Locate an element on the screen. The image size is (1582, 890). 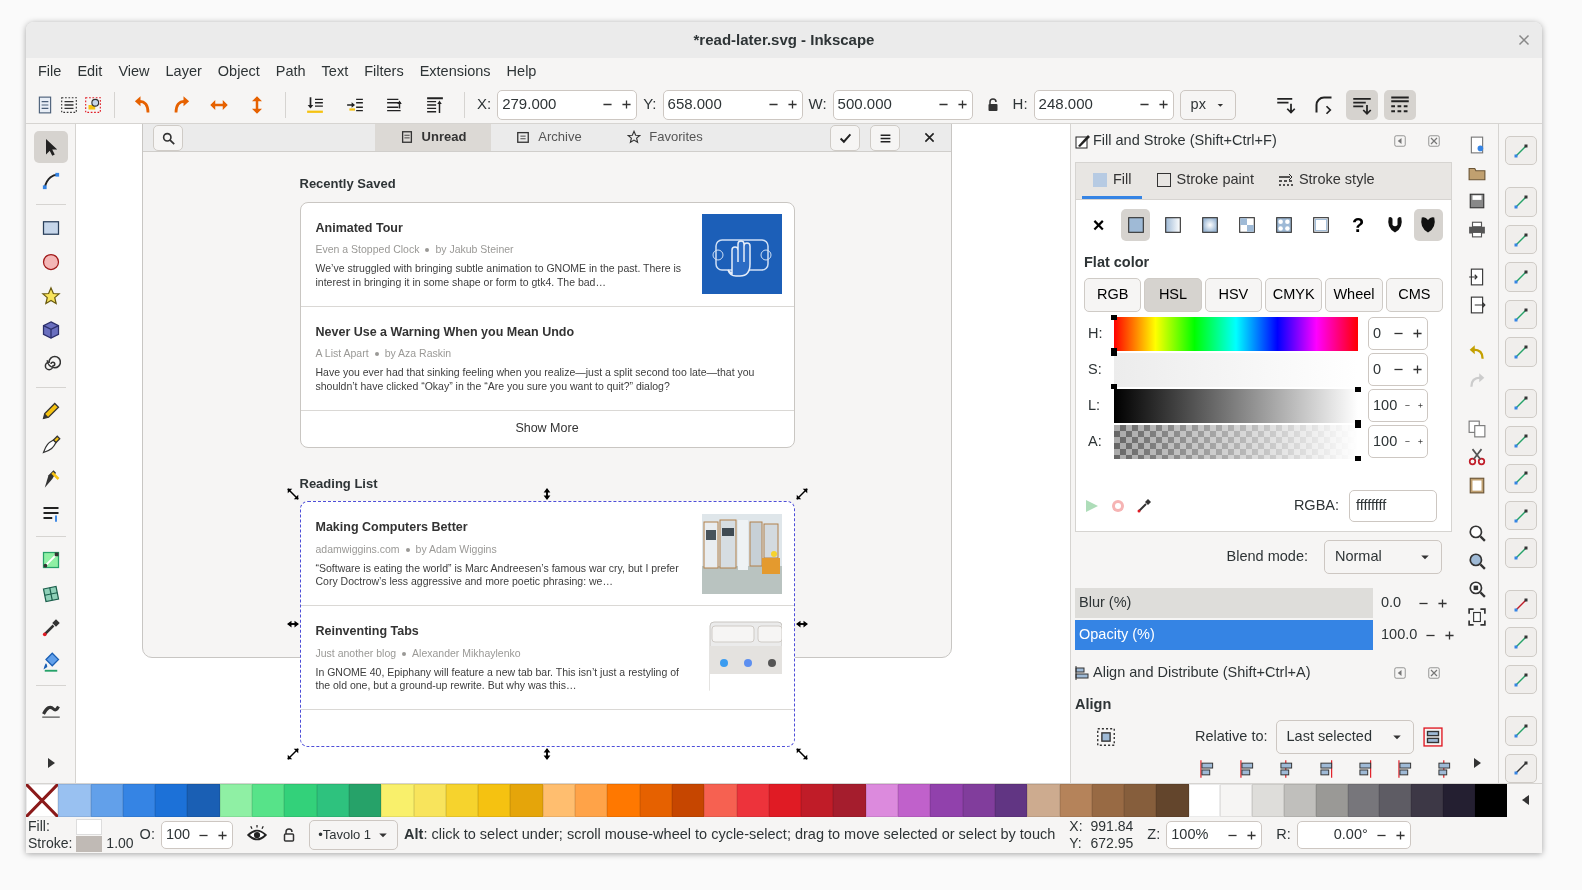
spin-field: 500.000 is located at coordinates (902, 104).